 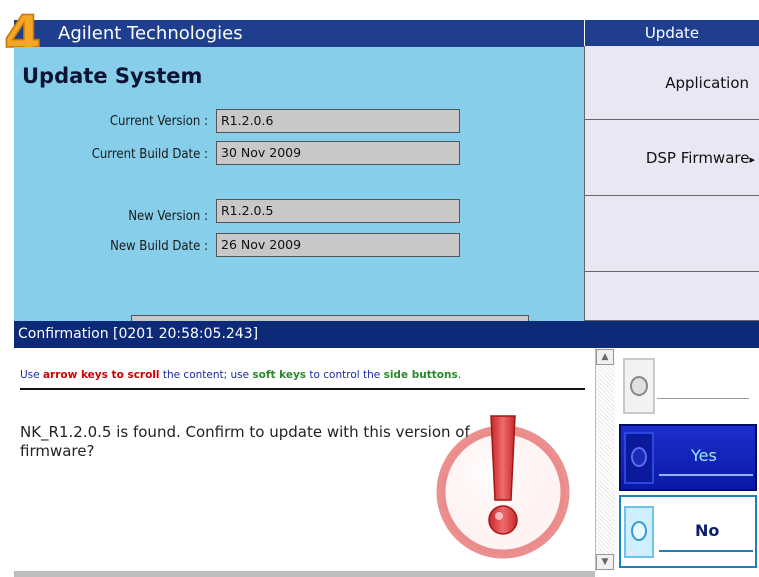 I want to click on new-build-date-field: 26 Nov 2009, so click(x=338, y=245).